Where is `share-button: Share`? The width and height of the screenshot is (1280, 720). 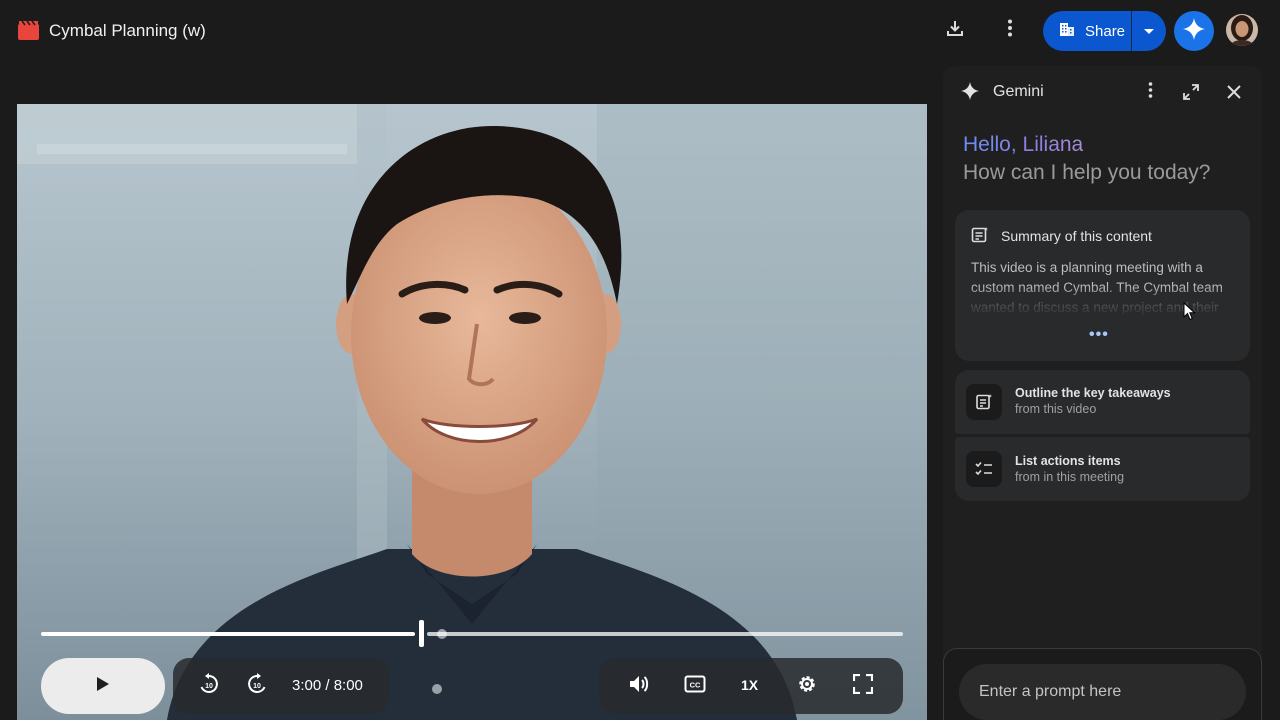 share-button: Share is located at coordinates (1087, 31).